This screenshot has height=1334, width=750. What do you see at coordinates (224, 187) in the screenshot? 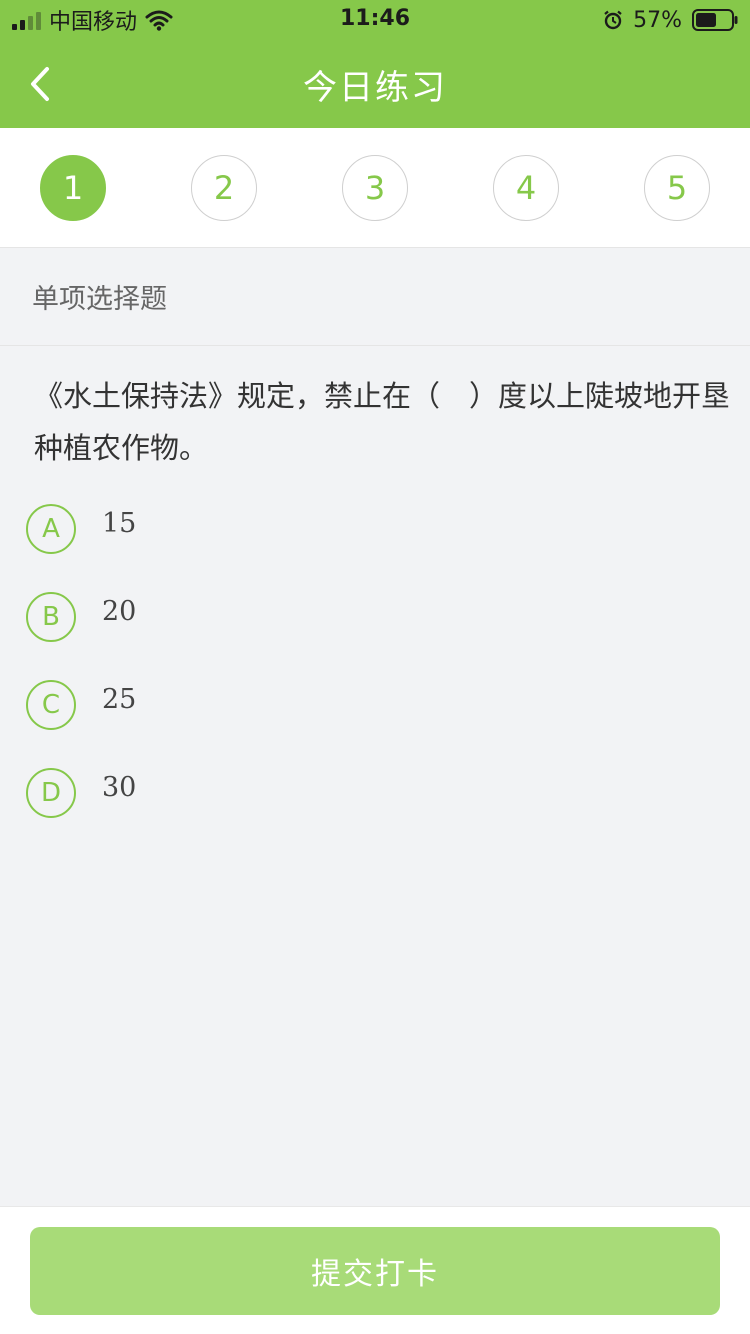
I see `step-2: 2` at bounding box center [224, 187].